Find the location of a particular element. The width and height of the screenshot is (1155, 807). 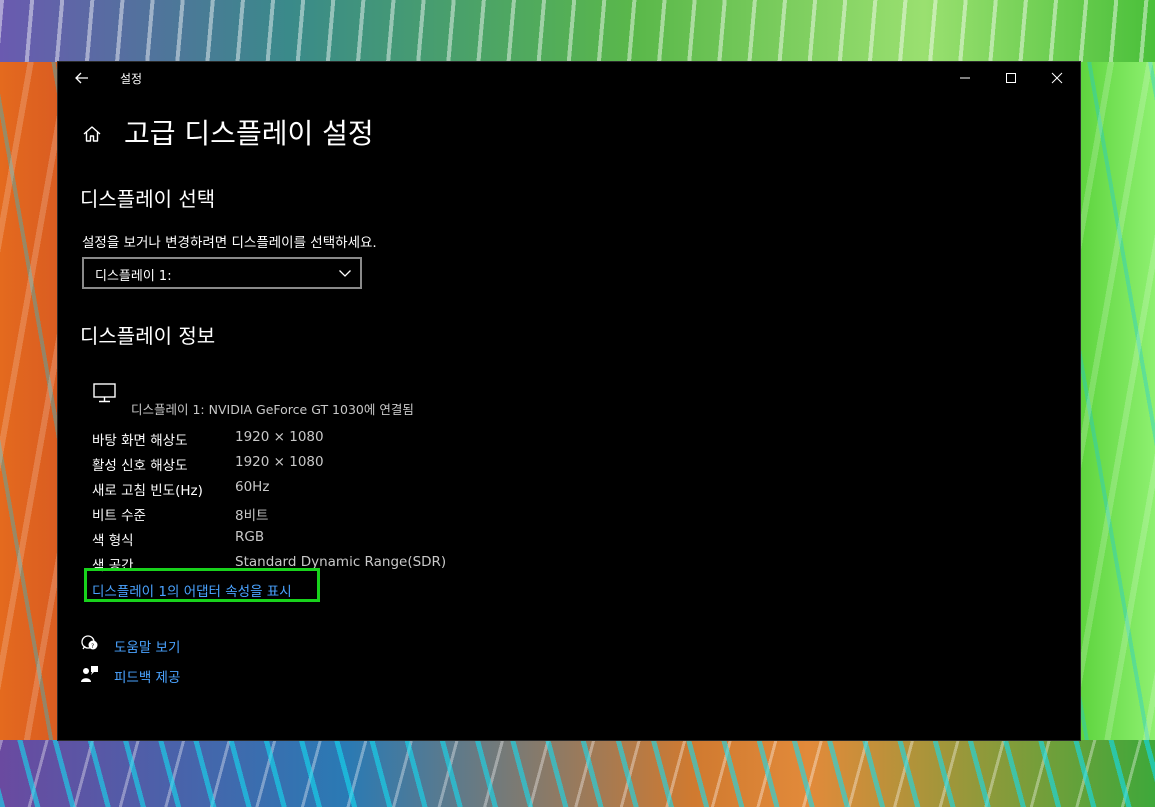

minimize-icon is located at coordinates (965, 78).